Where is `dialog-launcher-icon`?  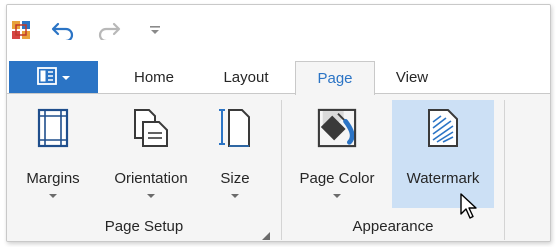 dialog-launcher-icon is located at coordinates (266, 234).